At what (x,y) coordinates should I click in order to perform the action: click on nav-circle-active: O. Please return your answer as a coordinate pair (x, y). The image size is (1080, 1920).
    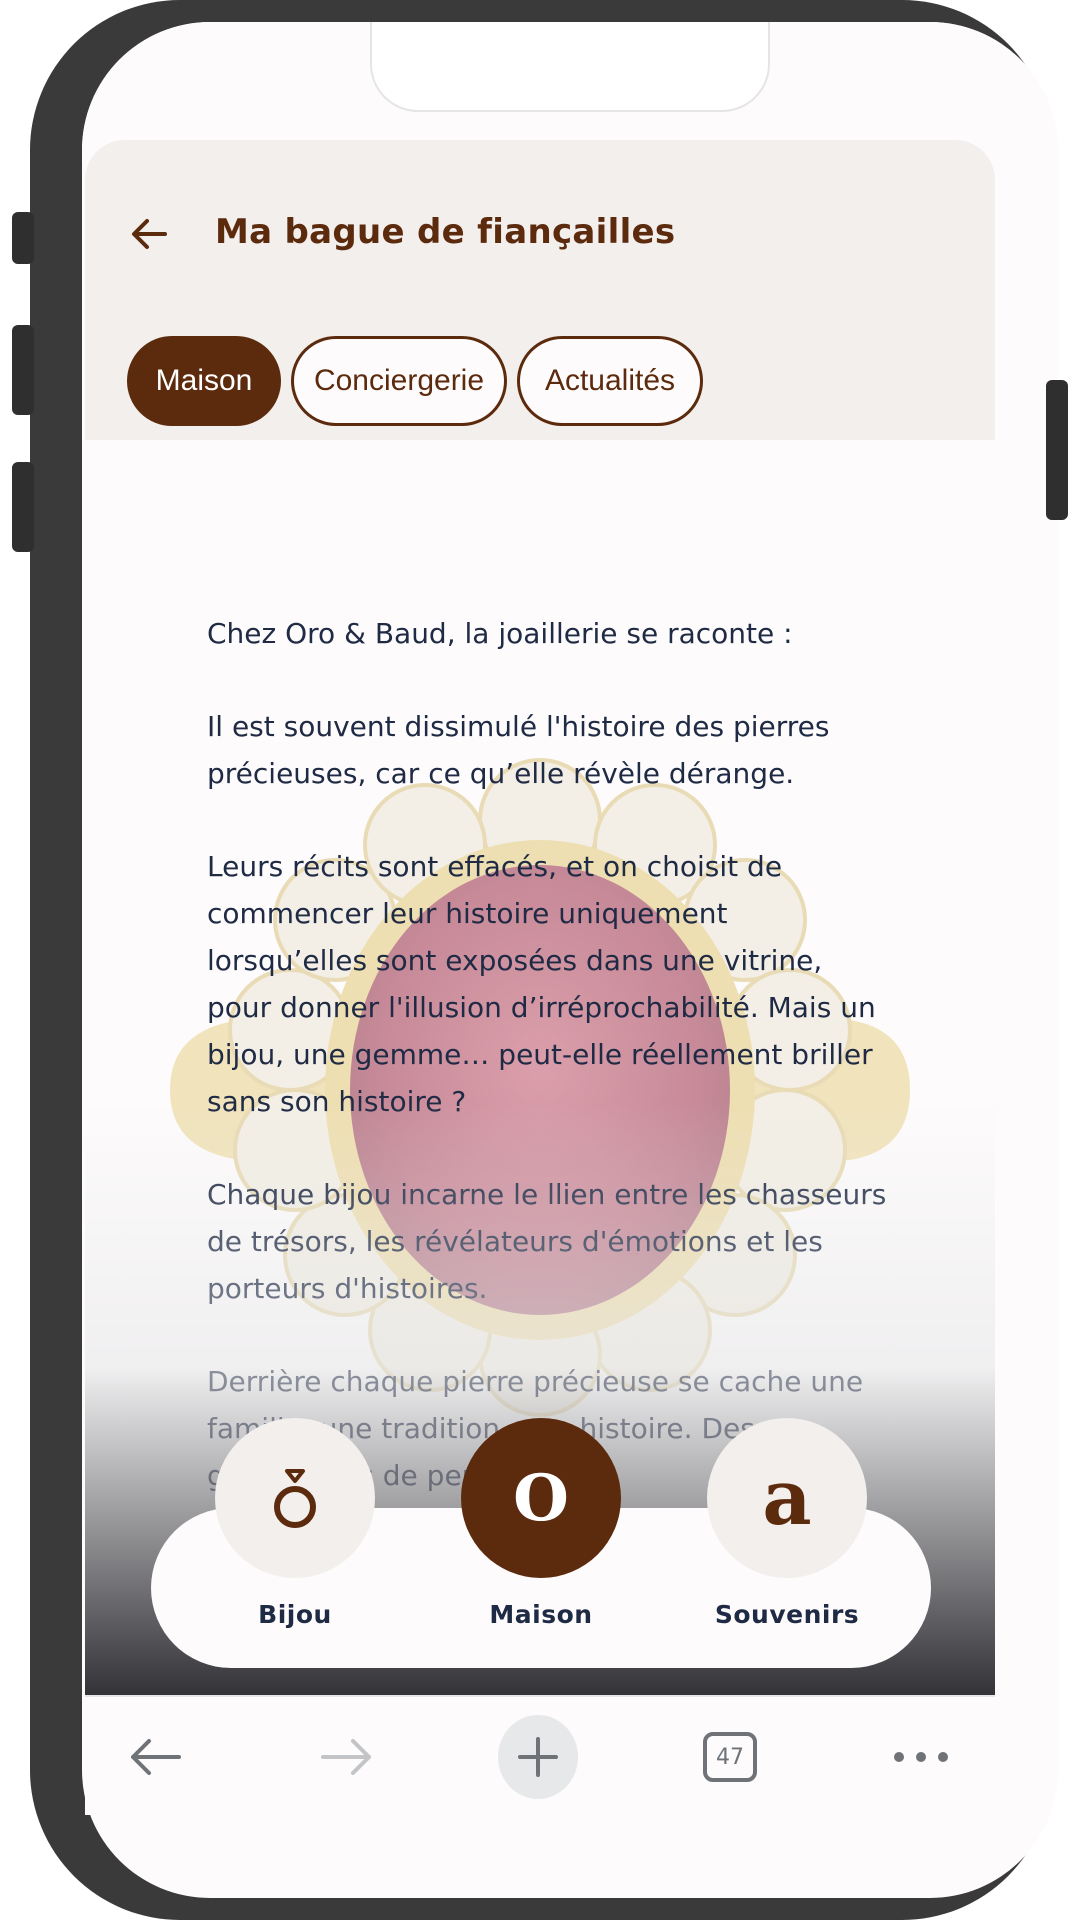
    Looking at the image, I should click on (541, 1498).